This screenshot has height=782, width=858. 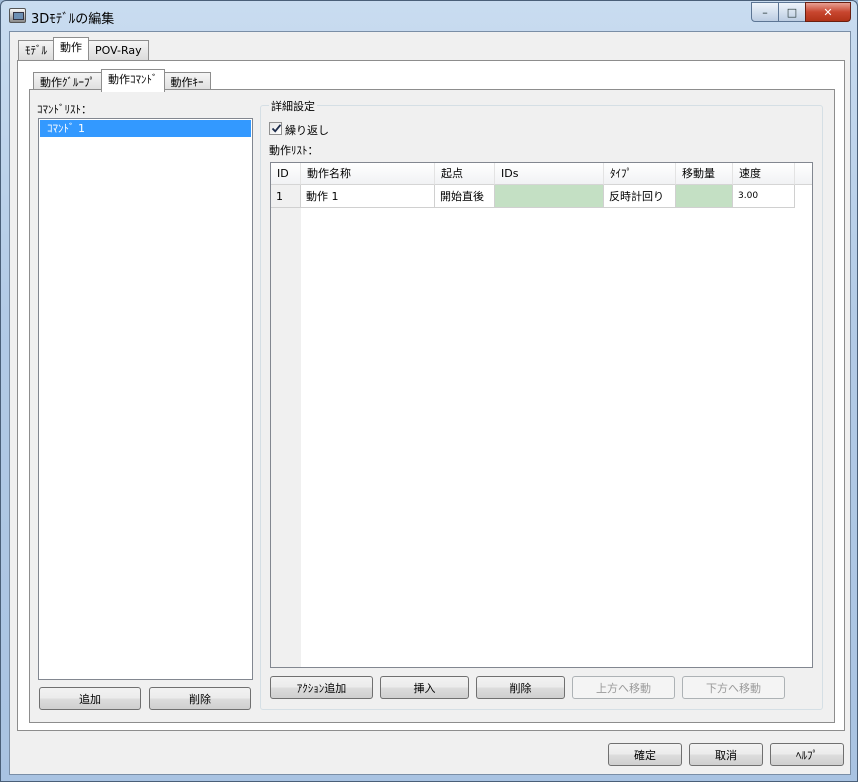 I want to click on column-header-name: 動作名称, so click(x=368, y=174).